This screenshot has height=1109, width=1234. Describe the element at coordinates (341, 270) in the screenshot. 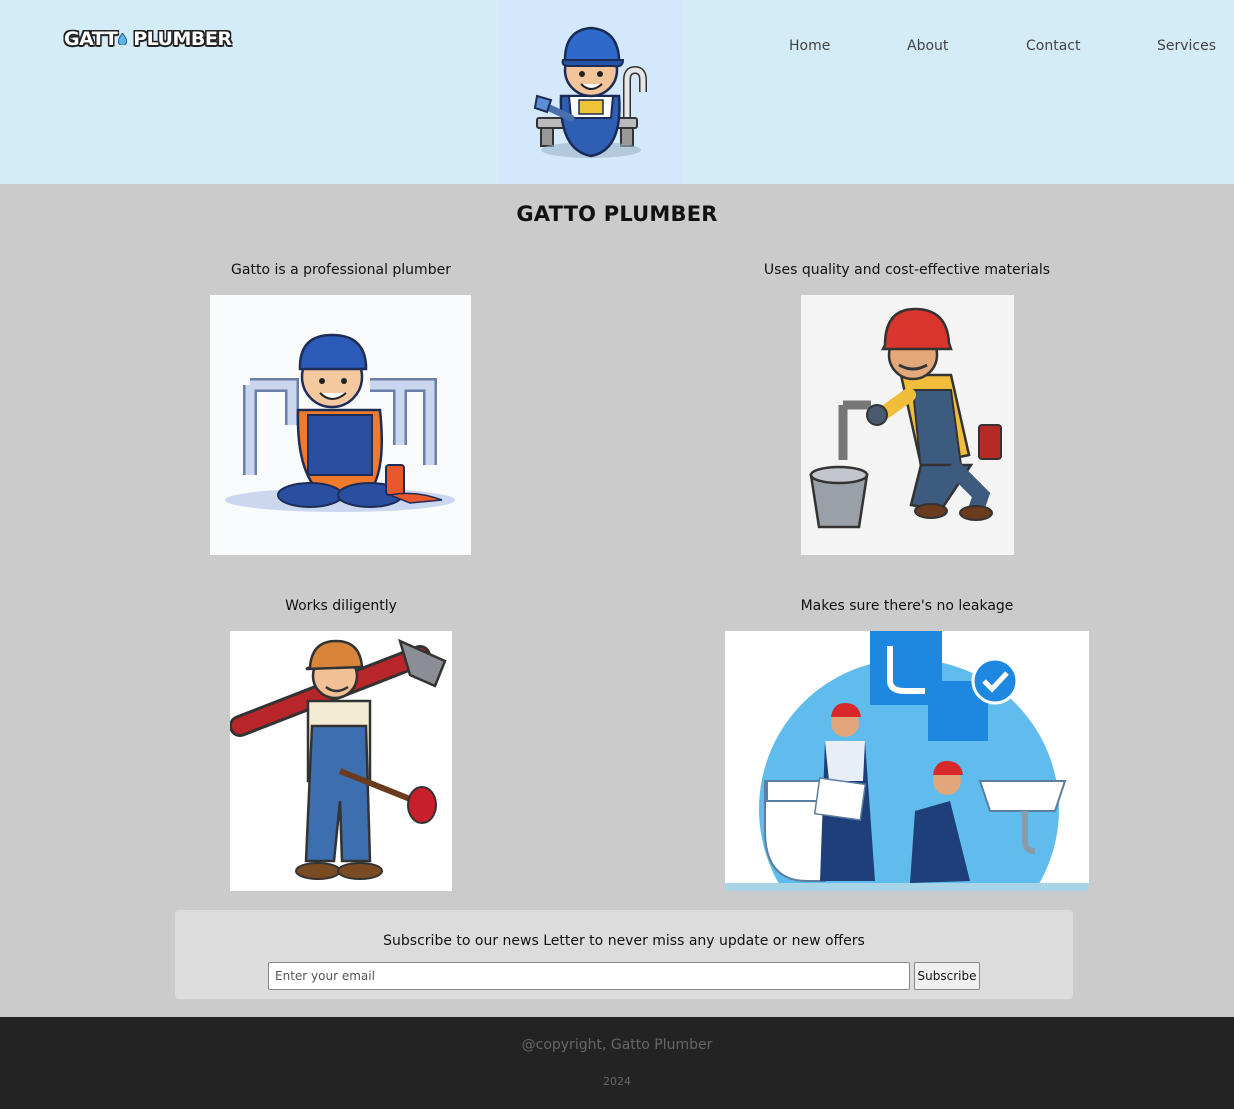

I see `card-caption-professional: Gatto is a professional plumber` at that location.